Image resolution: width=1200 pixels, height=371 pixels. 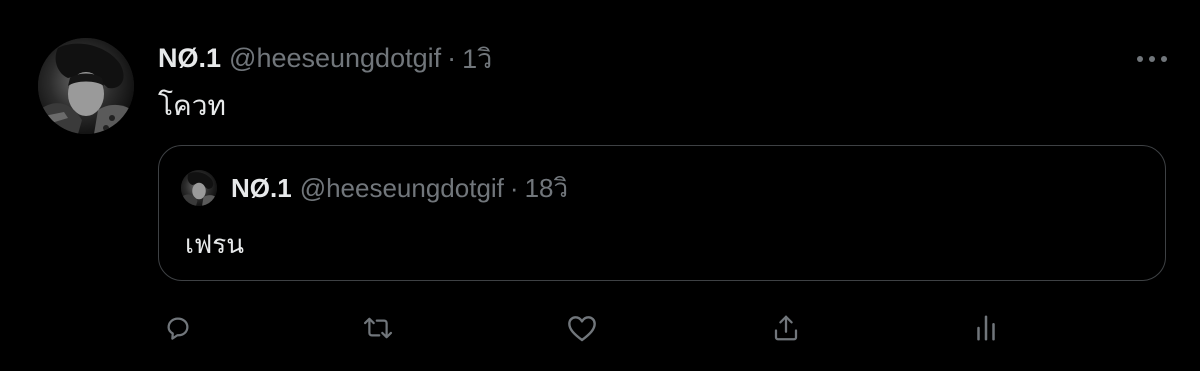 I want to click on reply-icon, so click(x=178, y=328).